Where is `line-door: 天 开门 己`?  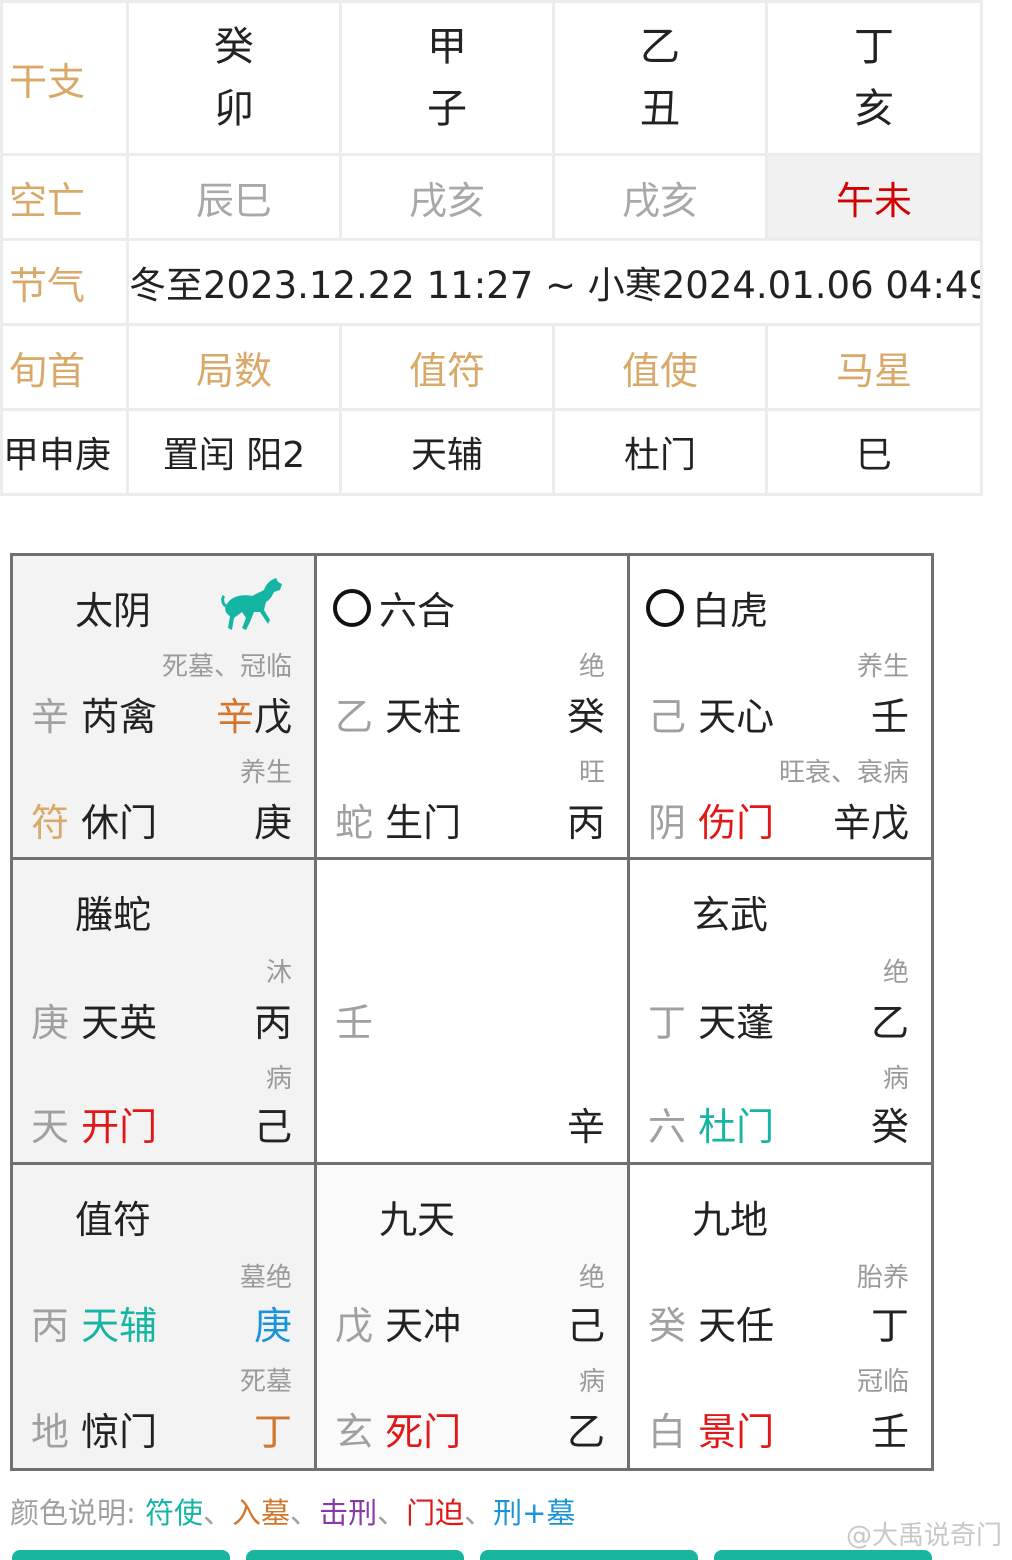 line-door: 天 开门 己 is located at coordinates (161, 1127).